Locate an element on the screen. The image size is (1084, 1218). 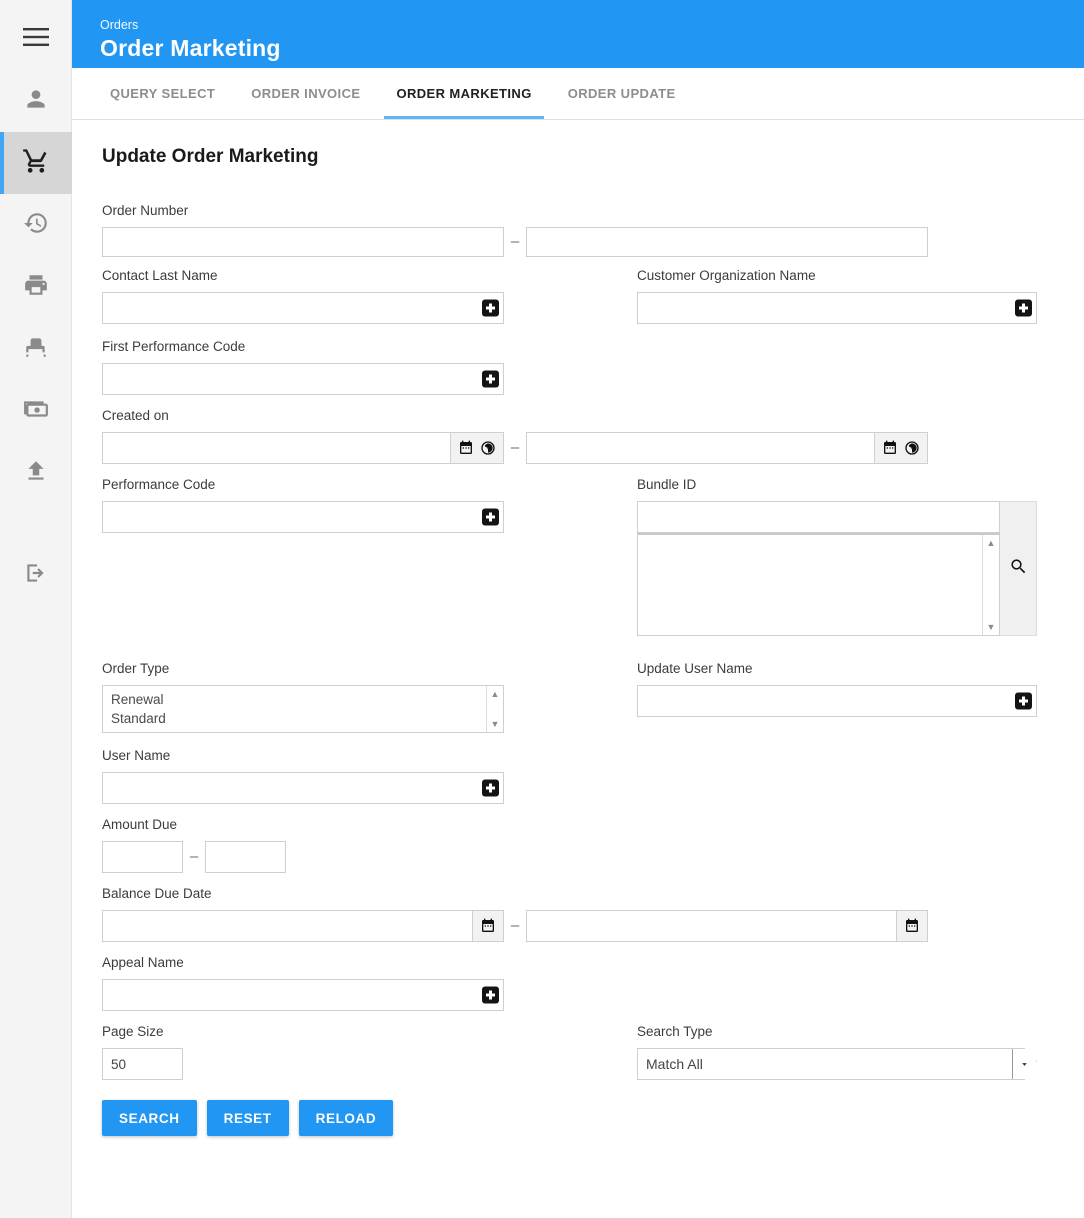
label-user-name: User Name is located at coordinates (136, 755).